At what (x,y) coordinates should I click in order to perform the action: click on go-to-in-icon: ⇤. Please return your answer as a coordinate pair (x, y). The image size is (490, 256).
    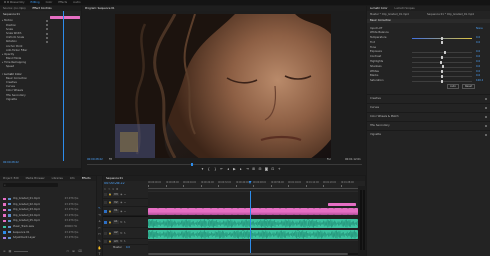
    Looking at the image, I should click on (221, 169).